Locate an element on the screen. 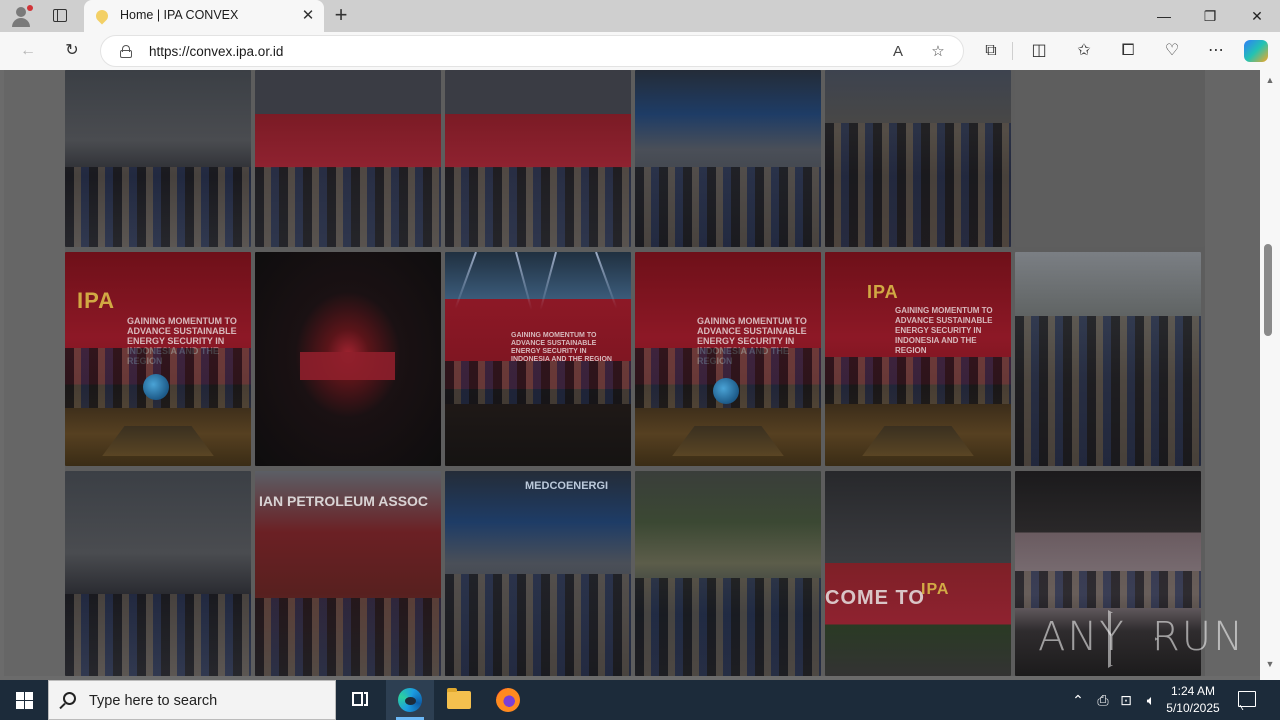  minimize-icon: ― is located at coordinates (1164, 16).